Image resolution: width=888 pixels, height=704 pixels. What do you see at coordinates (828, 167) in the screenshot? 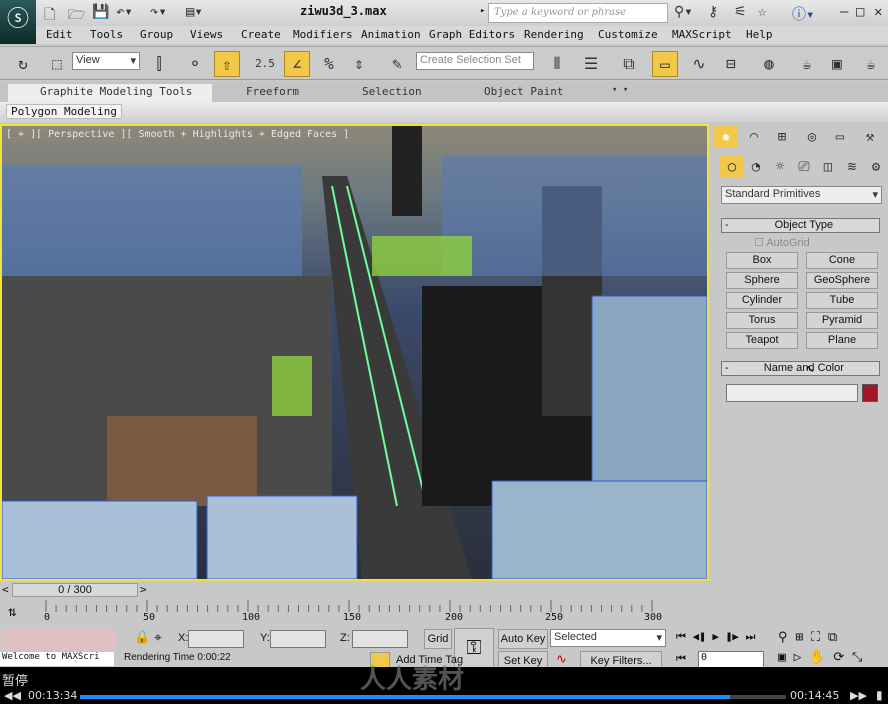
I see `helpers-icon: ◫` at bounding box center [828, 167].